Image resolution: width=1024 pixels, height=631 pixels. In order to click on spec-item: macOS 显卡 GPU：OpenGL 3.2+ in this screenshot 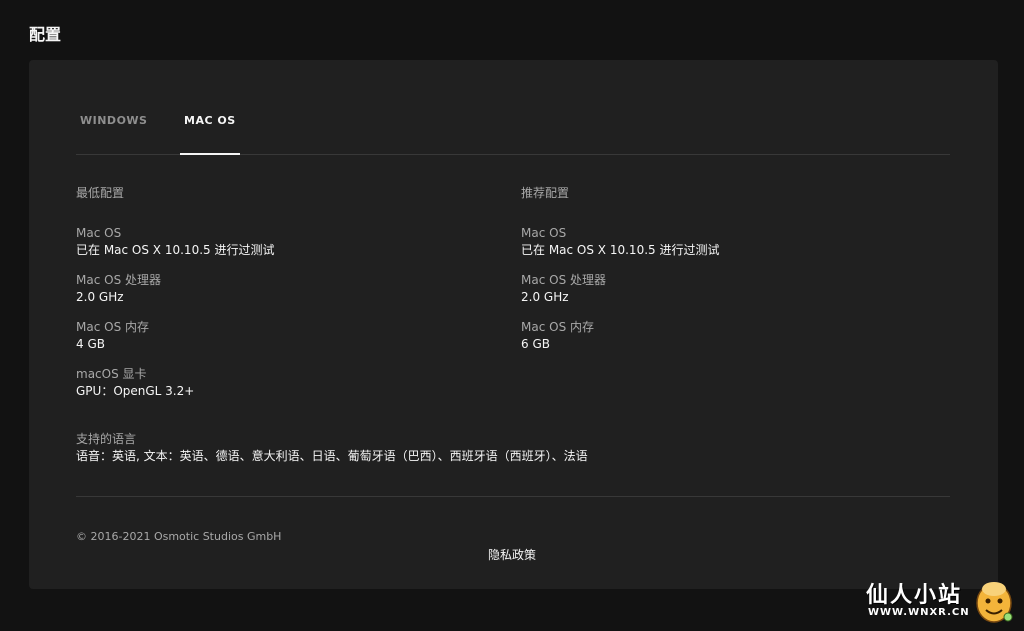, I will do `click(175, 382)`.